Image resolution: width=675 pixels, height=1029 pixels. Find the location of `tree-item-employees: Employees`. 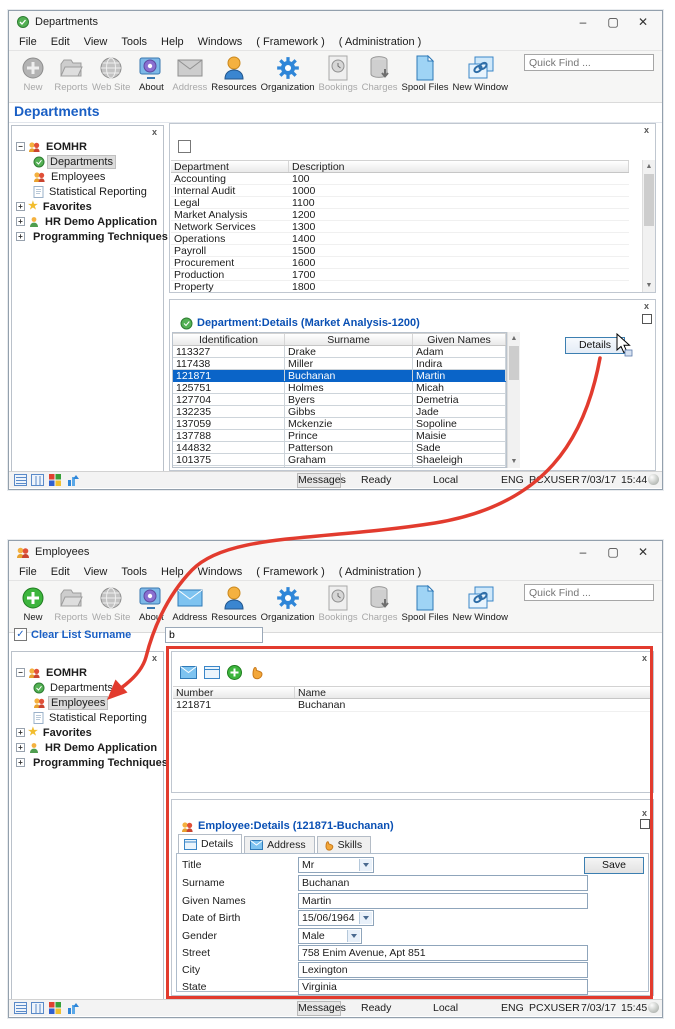

tree-item-employees: Employees is located at coordinates (87, 176).